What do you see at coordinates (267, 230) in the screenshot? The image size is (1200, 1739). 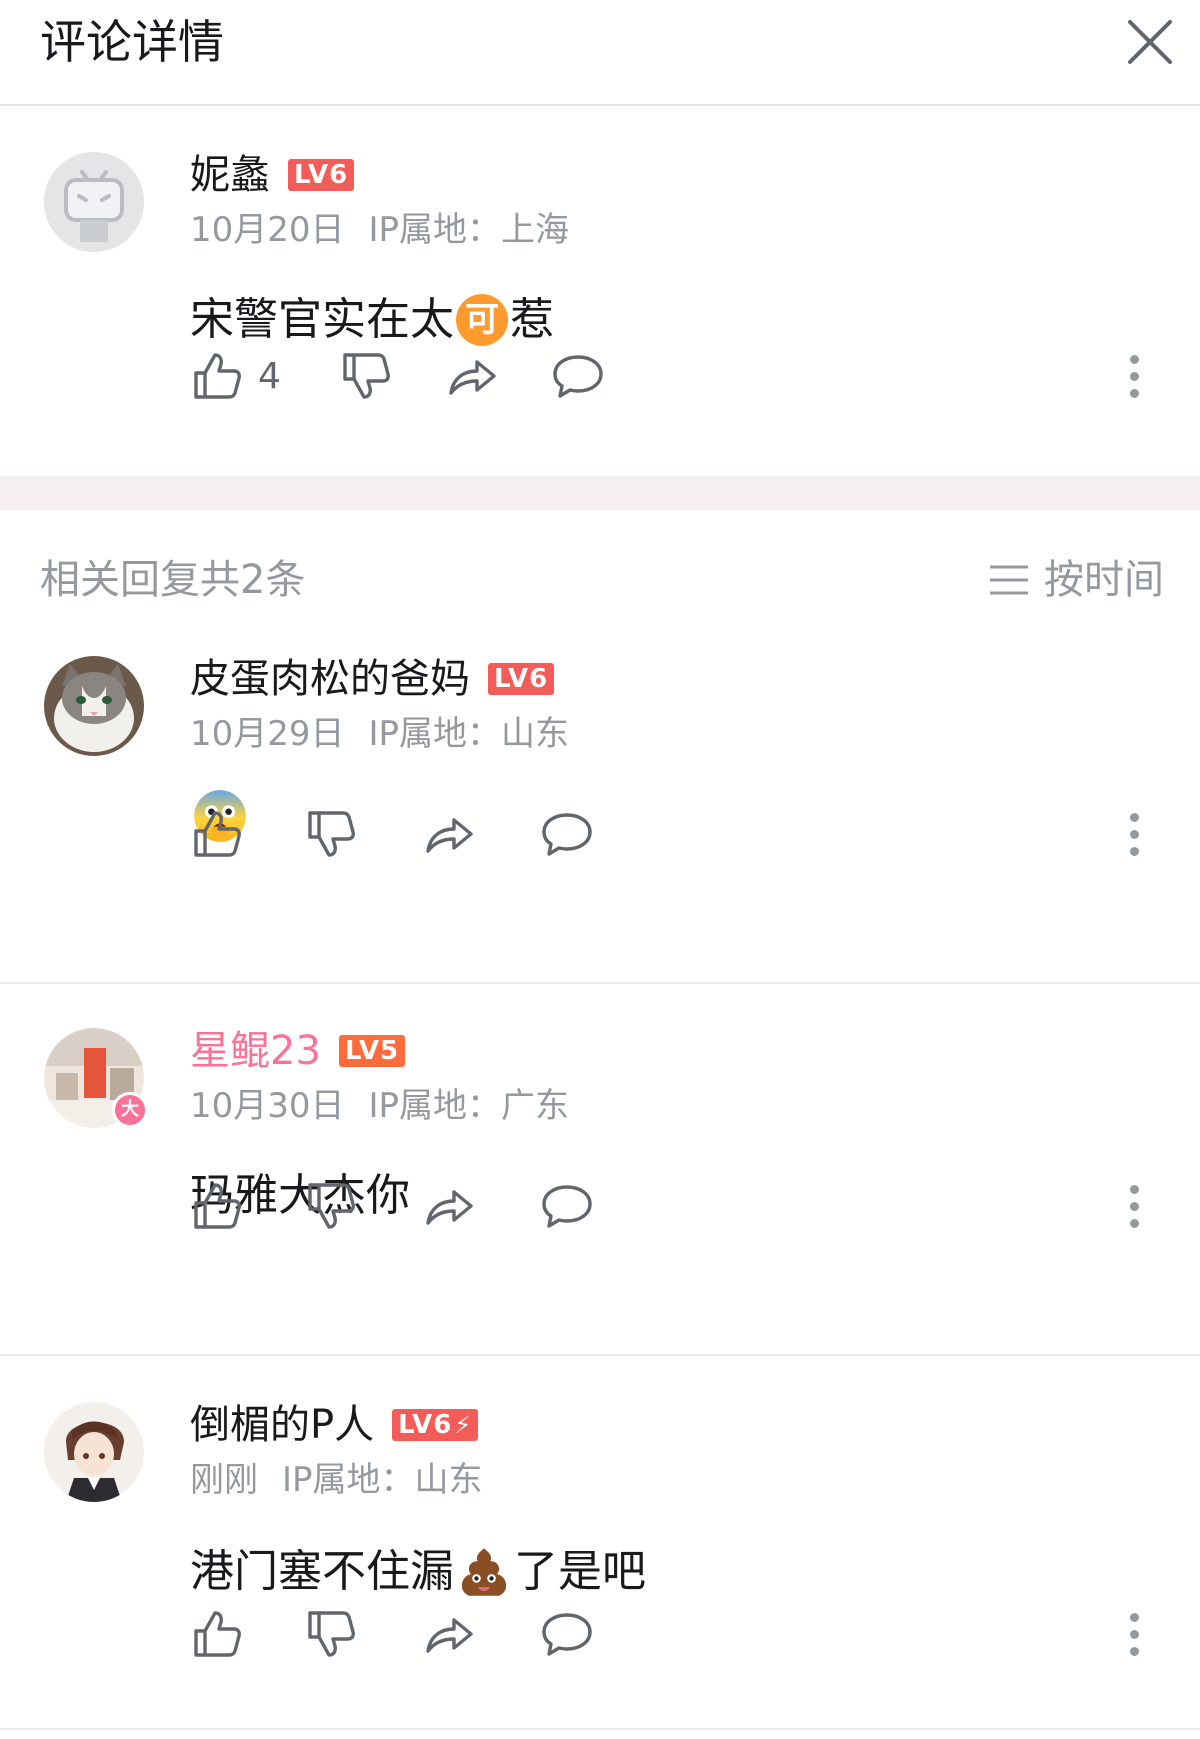 I see `comment-date: 10月20日` at bounding box center [267, 230].